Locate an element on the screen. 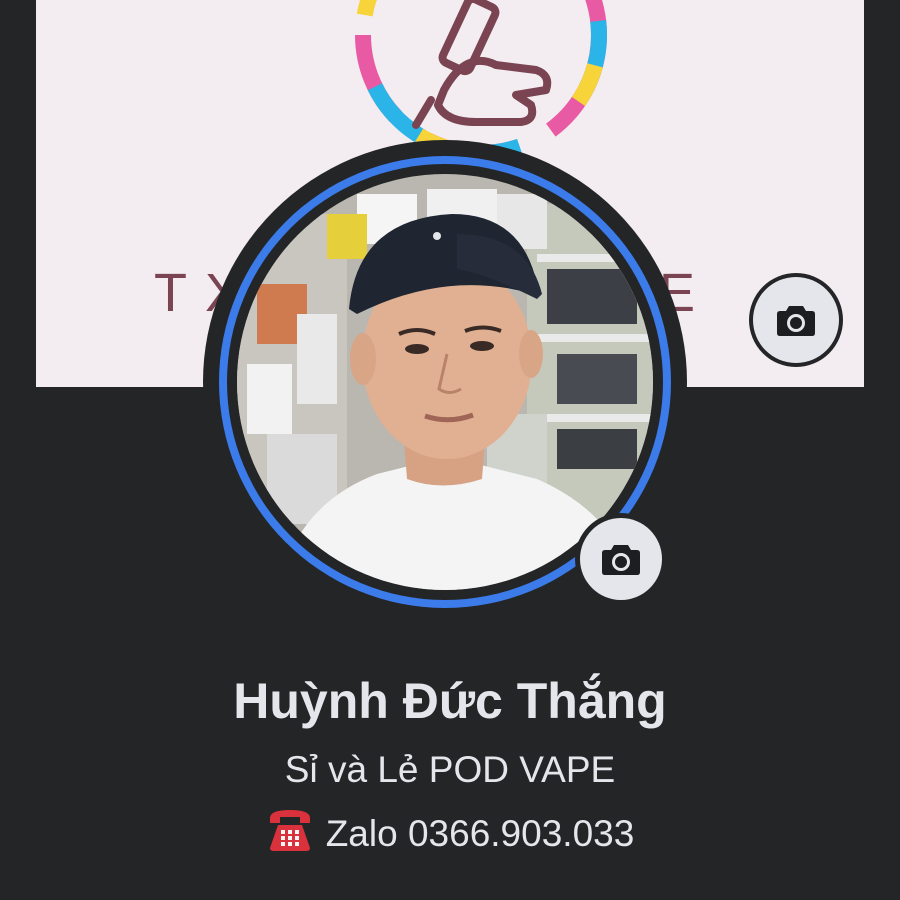  edit-cover-photo-button is located at coordinates (796, 320).